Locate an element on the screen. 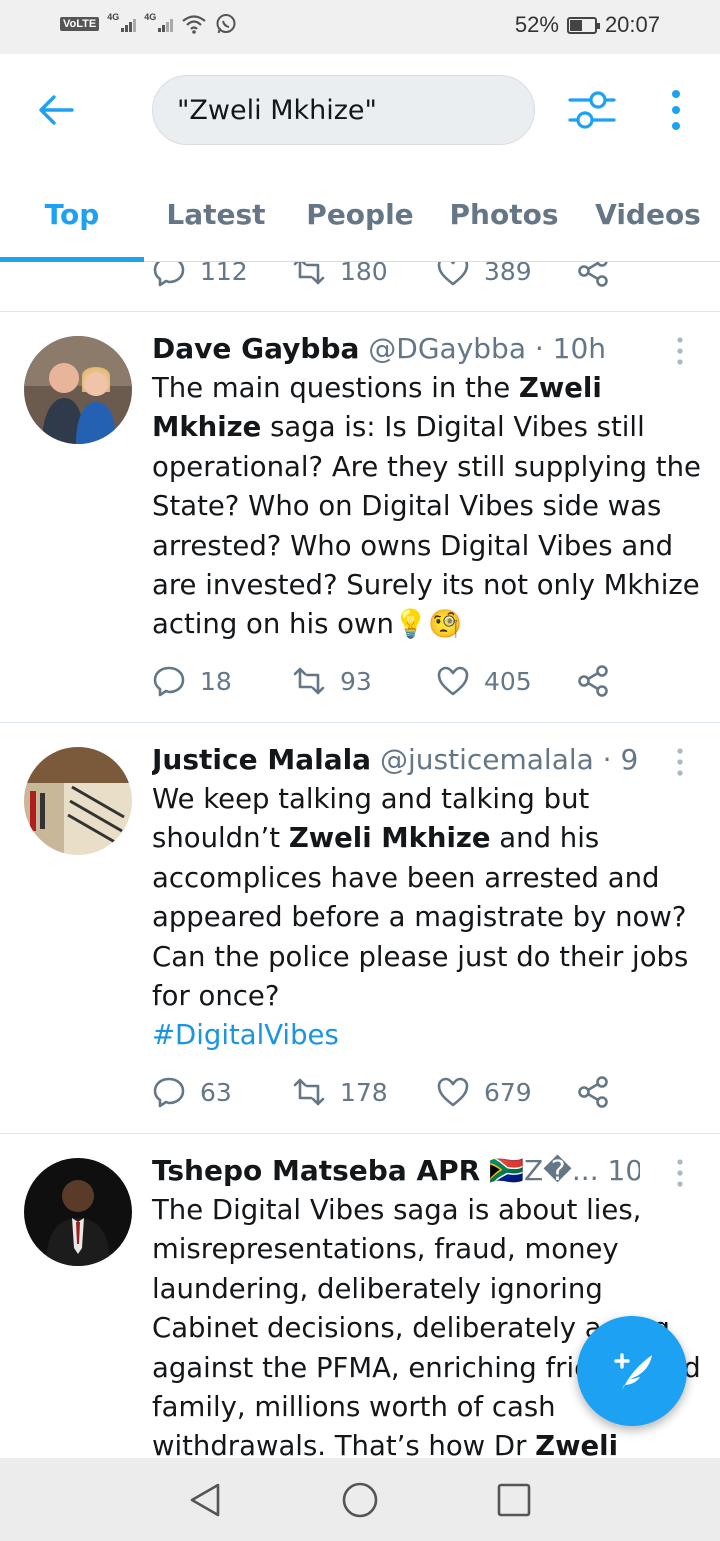 The width and height of the screenshot is (720, 1541). clock: 20:07 is located at coordinates (632, 24).